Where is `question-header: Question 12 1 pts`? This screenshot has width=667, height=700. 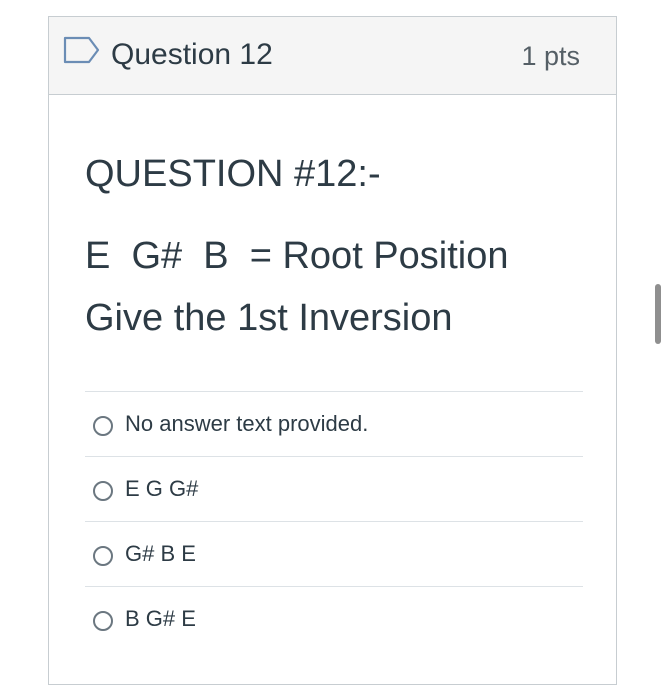 question-header: Question 12 1 pts is located at coordinates (332, 56).